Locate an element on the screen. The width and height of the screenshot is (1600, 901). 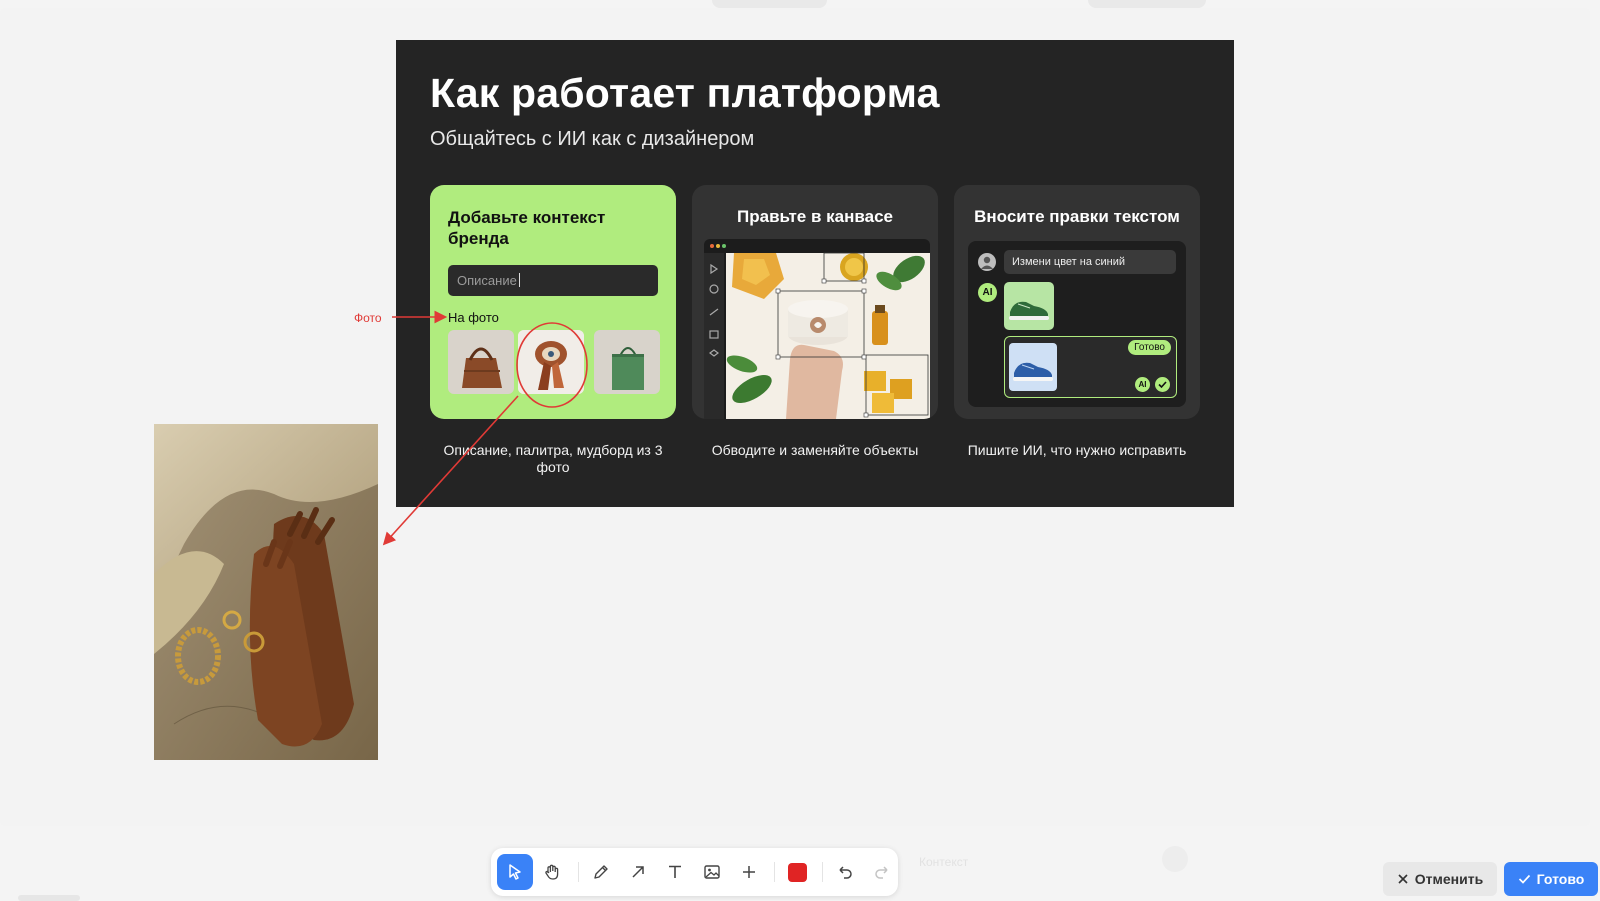
annotation-layer is located at coordinates (485, 428).